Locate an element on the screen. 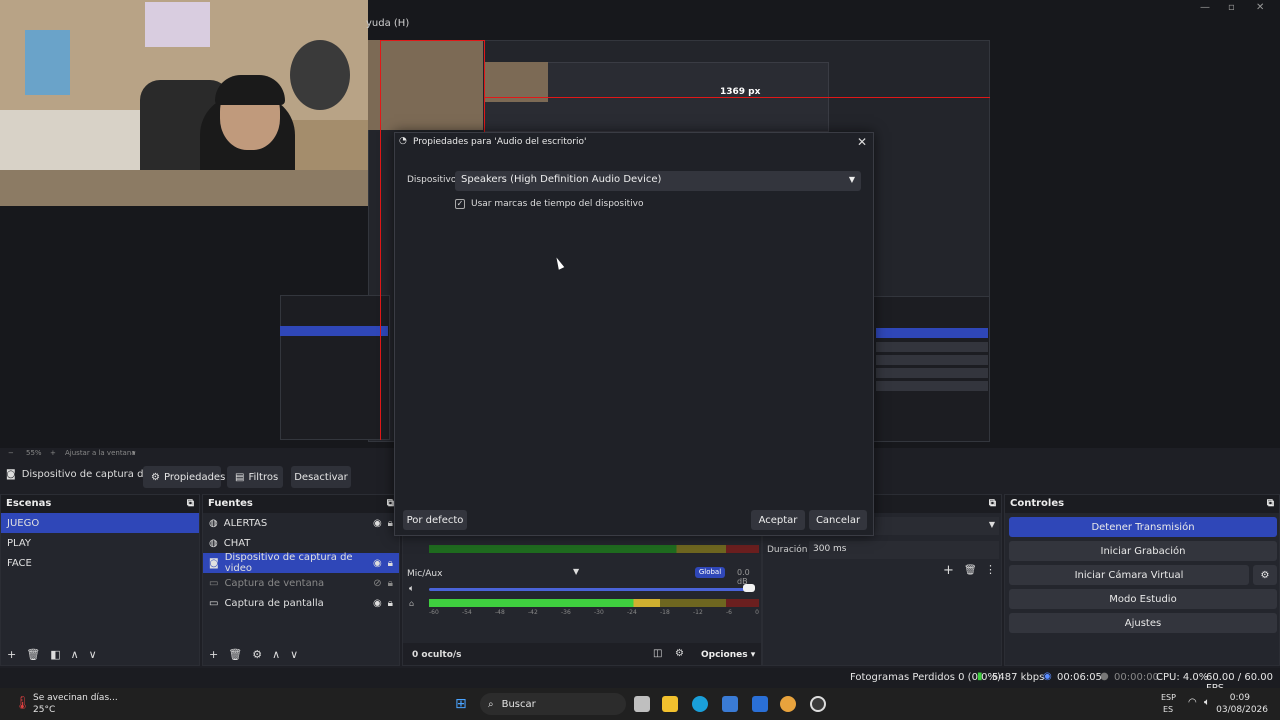  scenes-dock: Escenas ⧉ JUEGO PLAY FACE + 🗑 ◧ ∧ ∨ is located at coordinates (100, 580).